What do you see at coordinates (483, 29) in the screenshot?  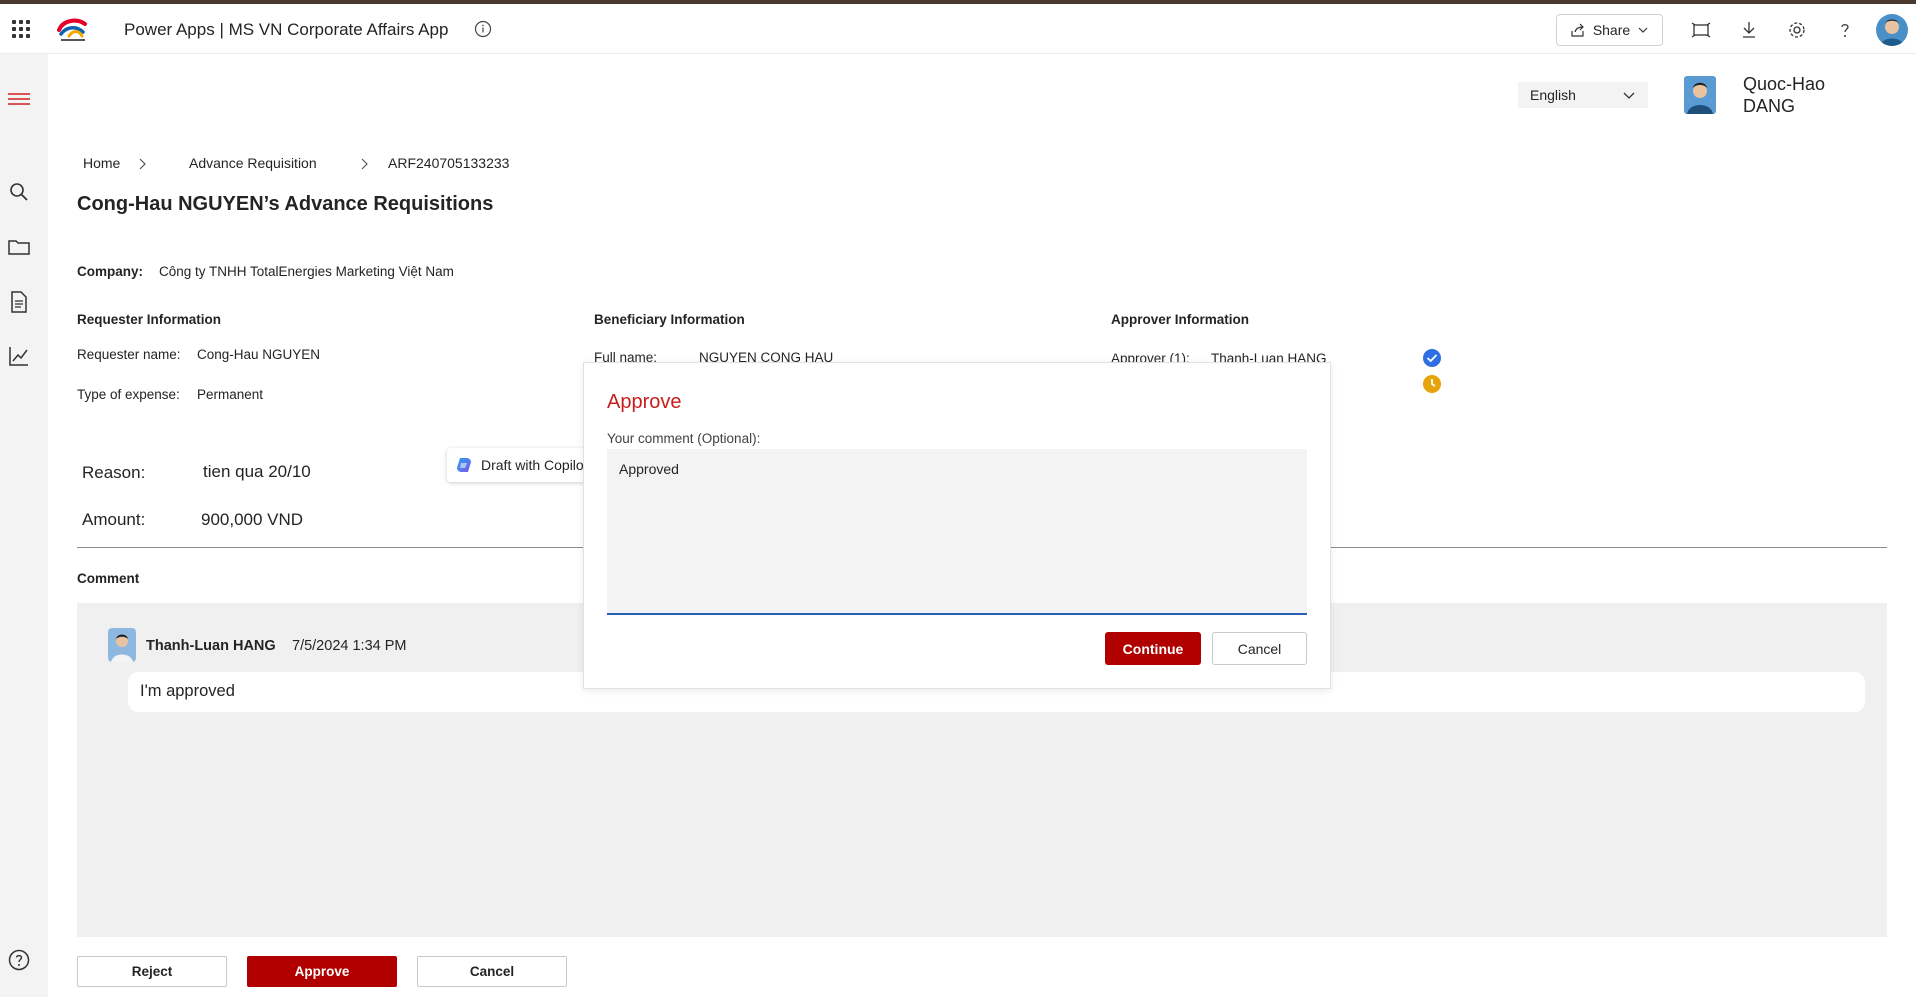 I see `info-icon` at bounding box center [483, 29].